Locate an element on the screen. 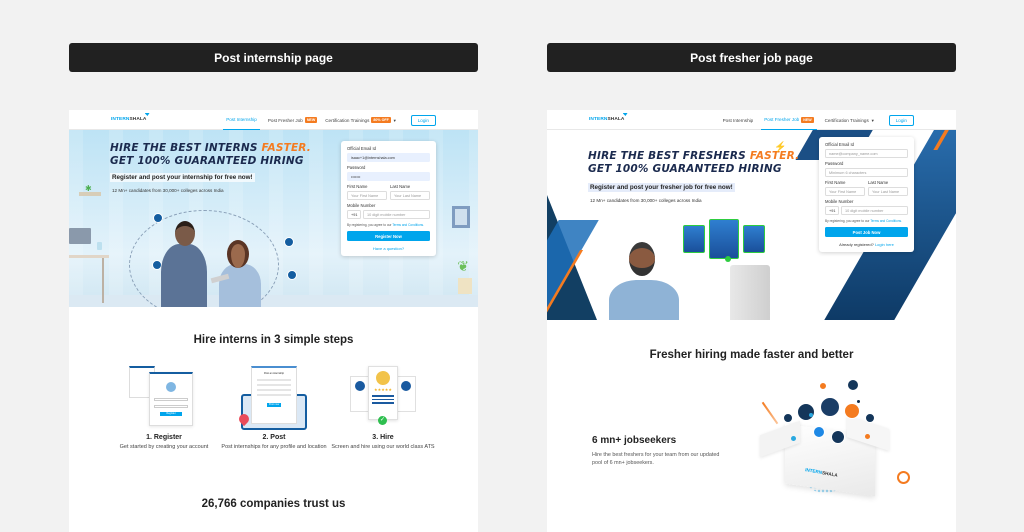 The height and width of the screenshot is (532, 1024). check-icon is located at coordinates (728, 259).